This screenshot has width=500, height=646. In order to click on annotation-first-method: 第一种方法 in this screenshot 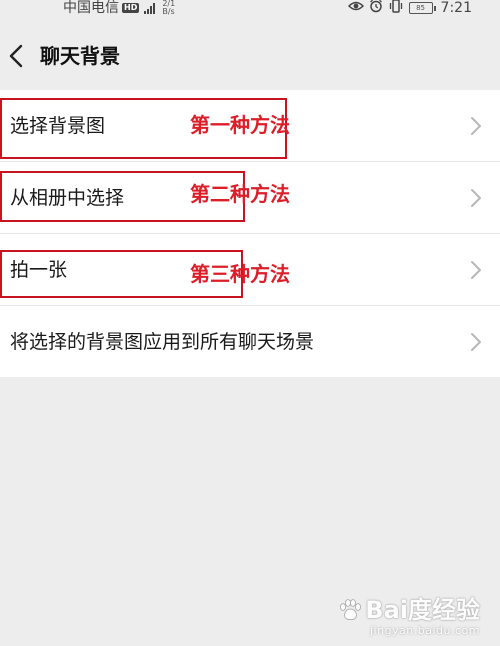, I will do `click(240, 125)`.